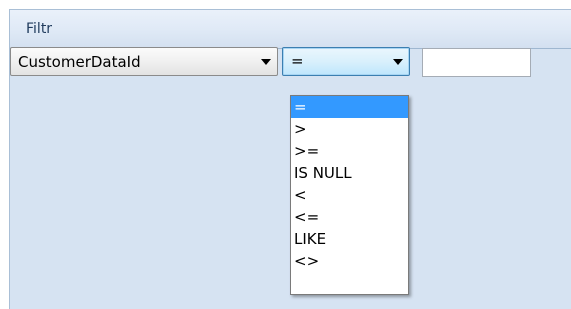 This screenshot has height=309, width=571. Describe the element at coordinates (297, 61) in the screenshot. I see `operator-select-value: =` at that location.